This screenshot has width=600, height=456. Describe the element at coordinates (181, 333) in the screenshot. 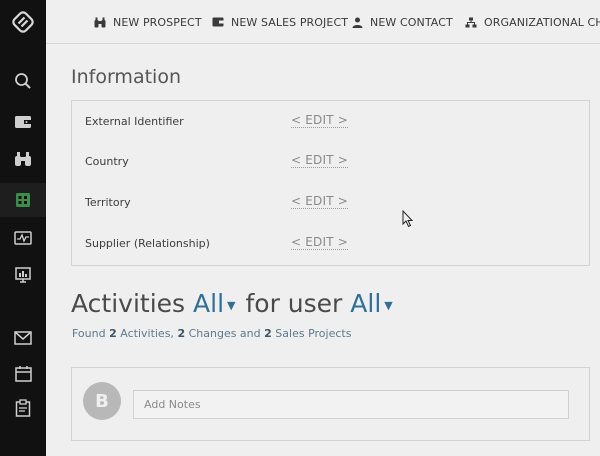

I see `changes-count: 2` at that location.